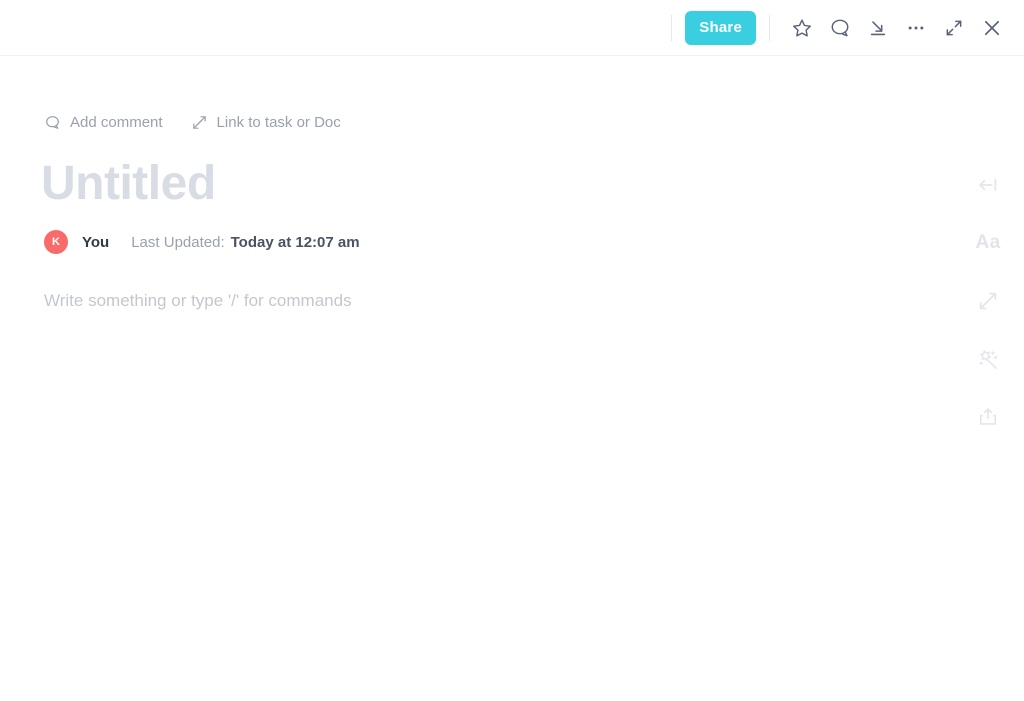 The width and height of the screenshot is (1024, 701). Describe the element at coordinates (672, 27) in the screenshot. I see `toolbar-divider-left` at that location.